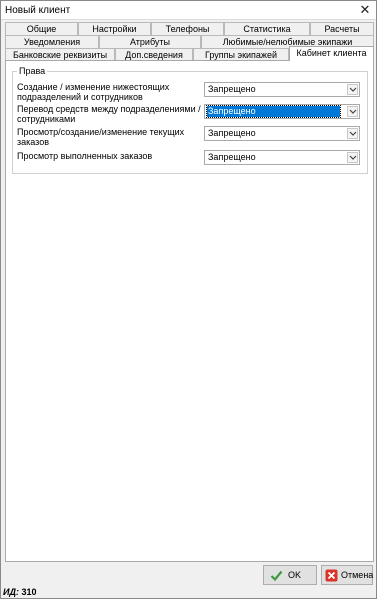 The width and height of the screenshot is (377, 599). Describe the element at coordinates (188, 10) in the screenshot. I see `title-bar: Новый клиент ✕` at that location.